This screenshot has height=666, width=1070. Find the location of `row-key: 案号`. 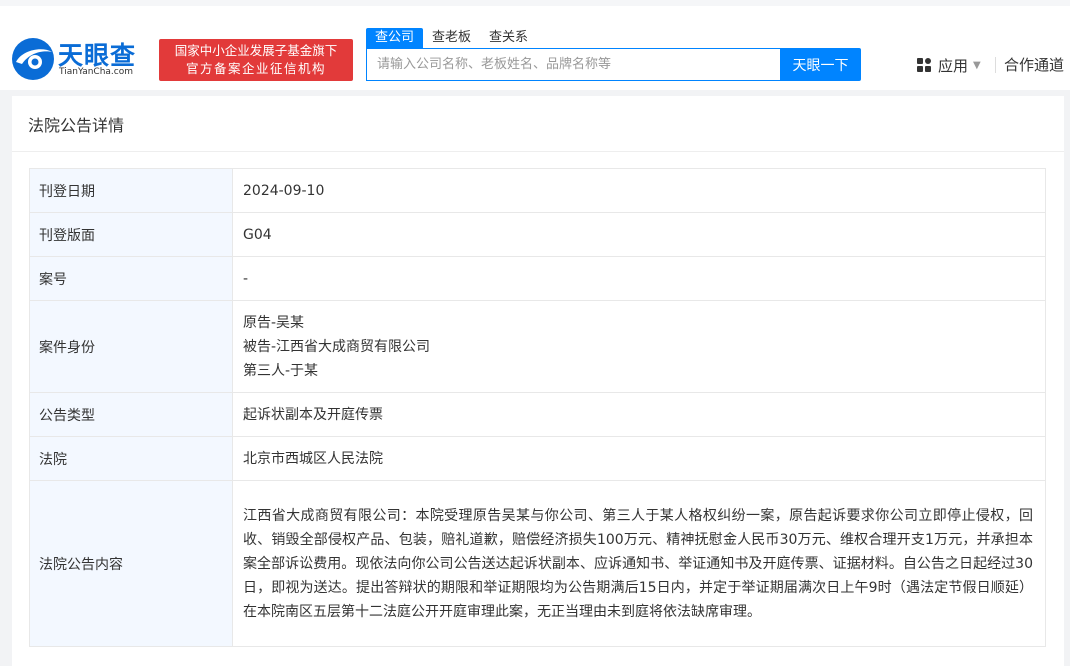

row-key: 案号 is located at coordinates (131, 278).